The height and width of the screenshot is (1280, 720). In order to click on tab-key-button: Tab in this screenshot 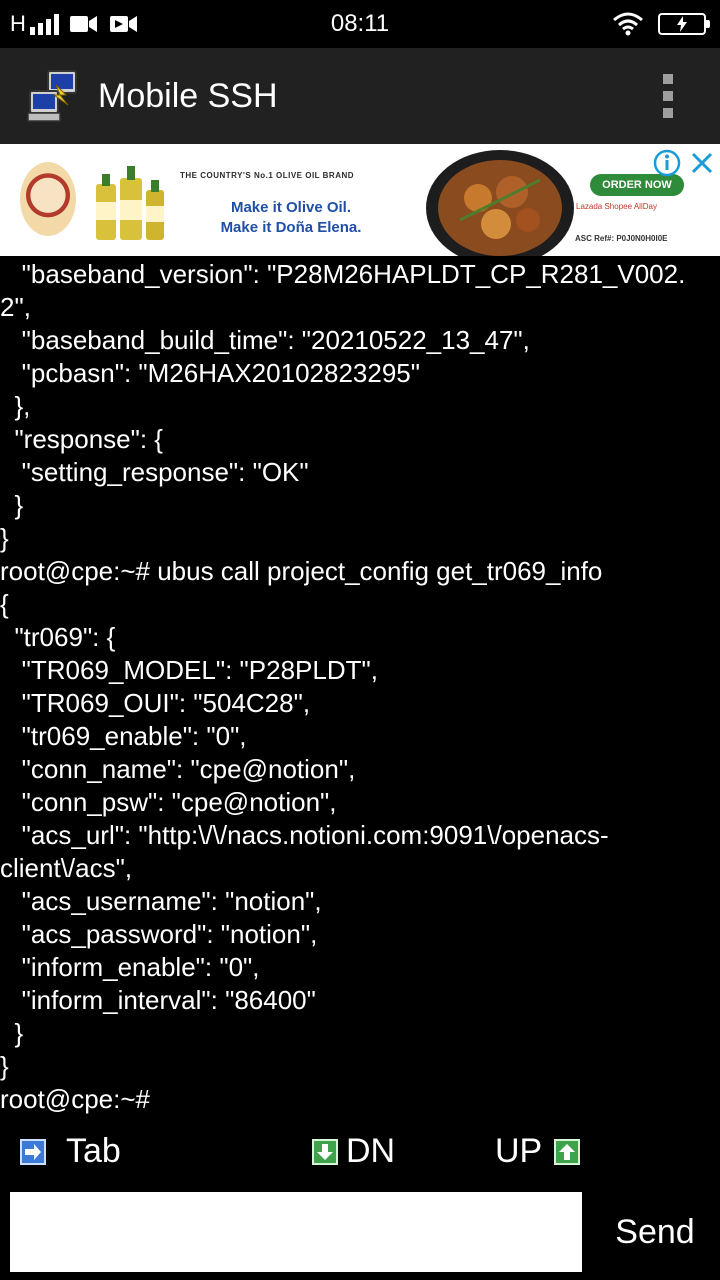, I will do `click(70, 1151)`.